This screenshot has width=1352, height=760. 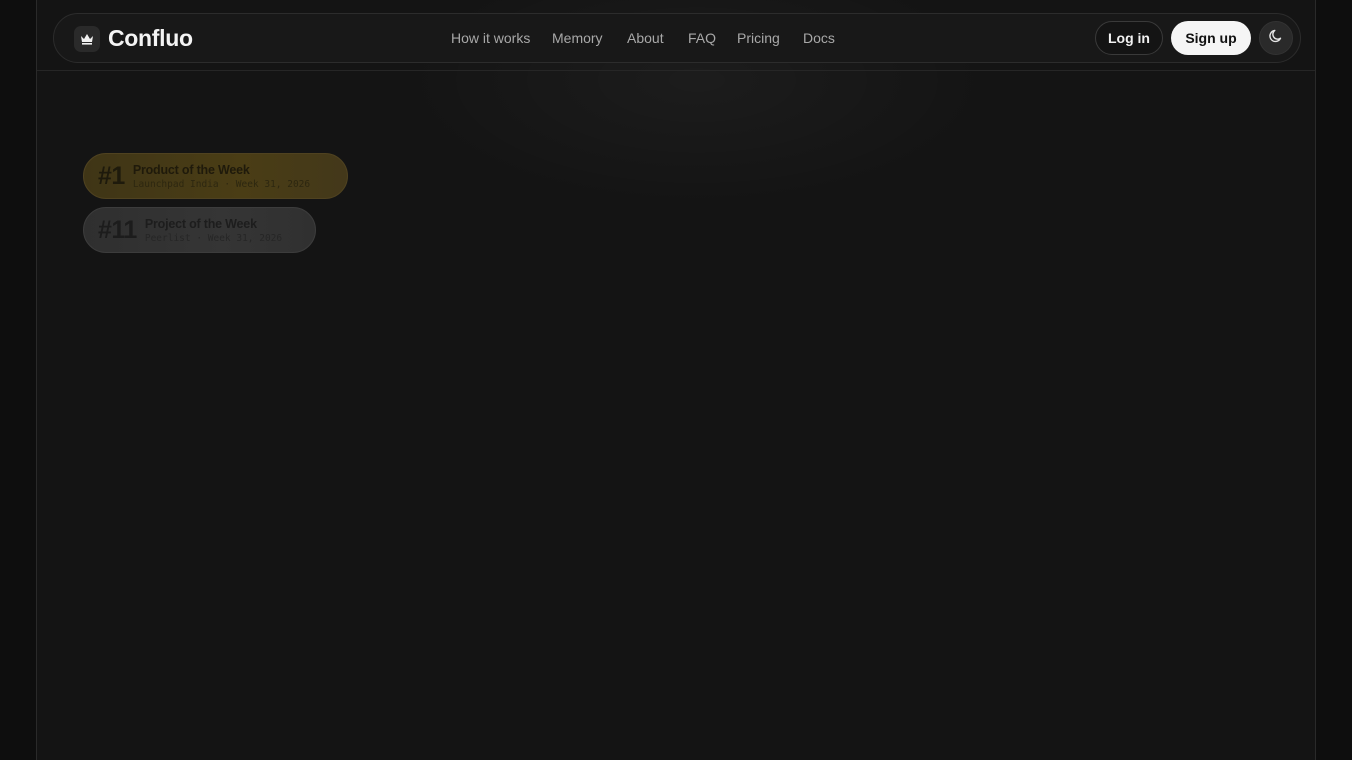 What do you see at coordinates (758, 38) in the screenshot?
I see `nav-link-pricing: Pricing` at bounding box center [758, 38].